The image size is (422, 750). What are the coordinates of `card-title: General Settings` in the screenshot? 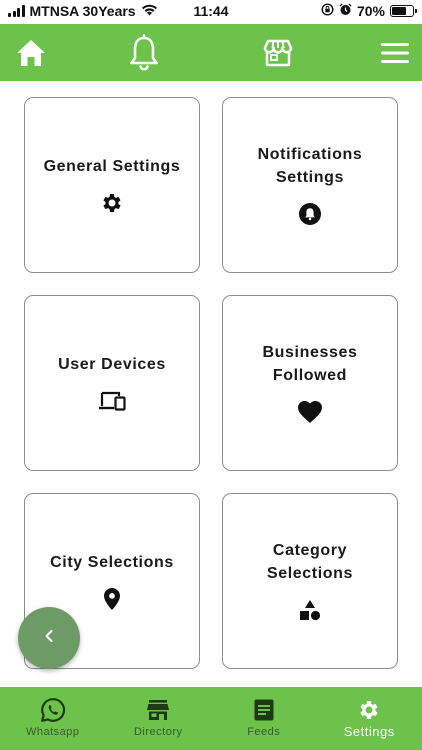 It's located at (112, 166).